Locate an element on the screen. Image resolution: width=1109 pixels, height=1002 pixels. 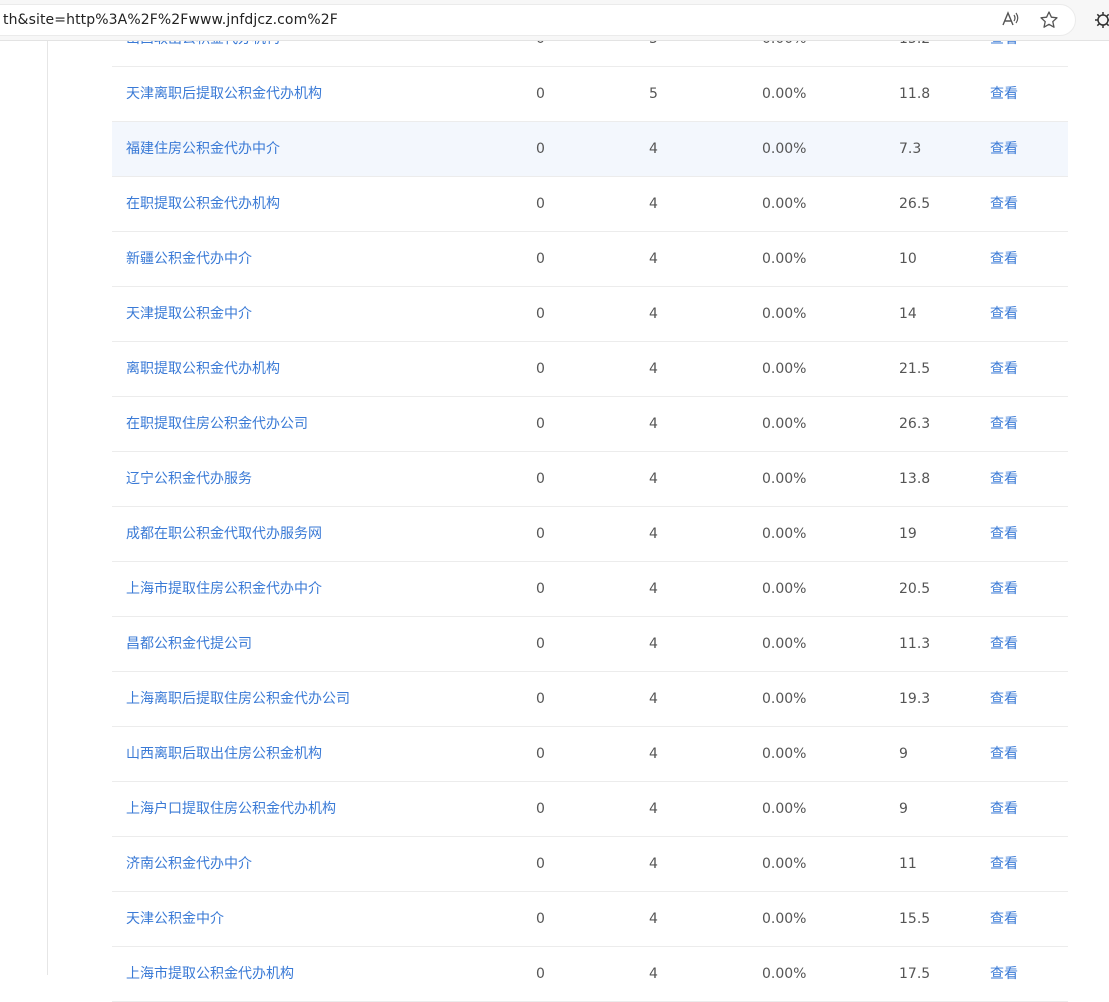
address-bar-url: th&site=http%3A%2F%2Fwww.jnfdjcz.com%2F is located at coordinates (170, 20).